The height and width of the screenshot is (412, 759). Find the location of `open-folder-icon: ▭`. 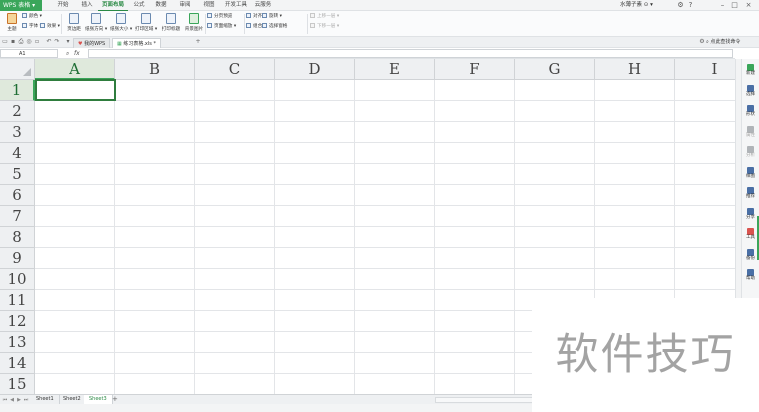

open-folder-icon: ▭ is located at coordinates (5, 42).